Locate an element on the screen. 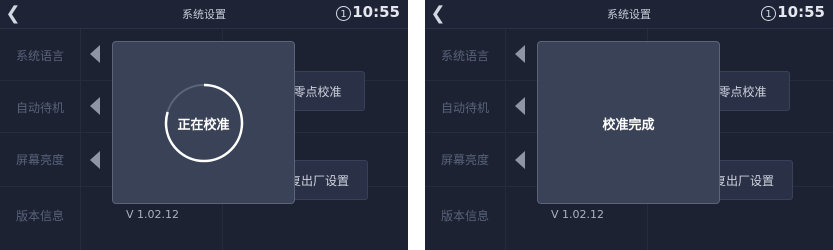  calibration-complete-dialog: 校准完成 is located at coordinates (628, 122).